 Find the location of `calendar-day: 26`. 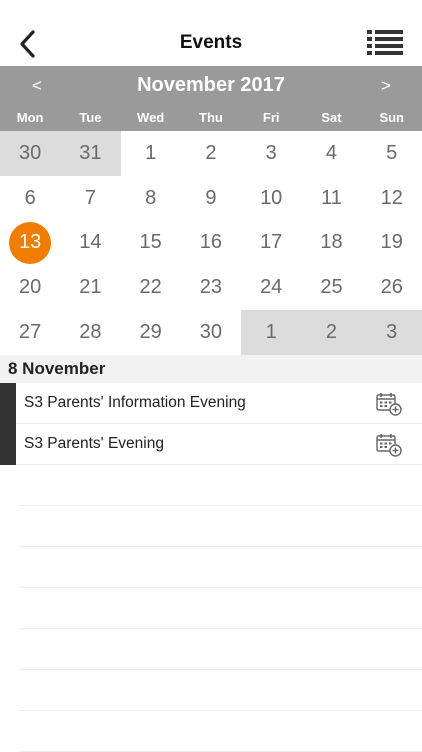

calendar-day: 26 is located at coordinates (392, 287).